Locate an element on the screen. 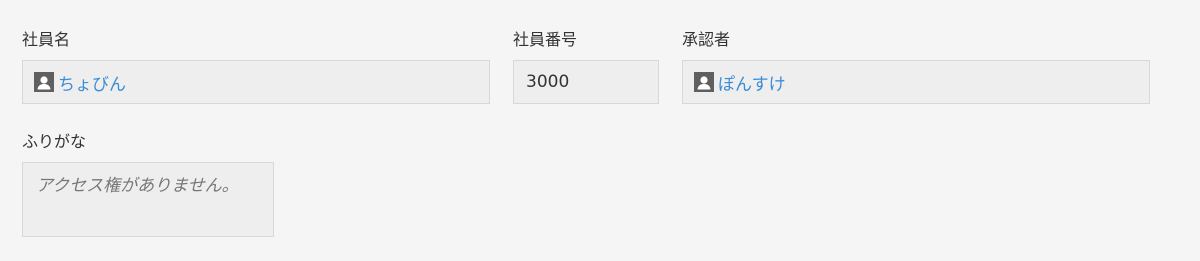 The image size is (1200, 261). furigana-label: ふりがな is located at coordinates (54, 141).